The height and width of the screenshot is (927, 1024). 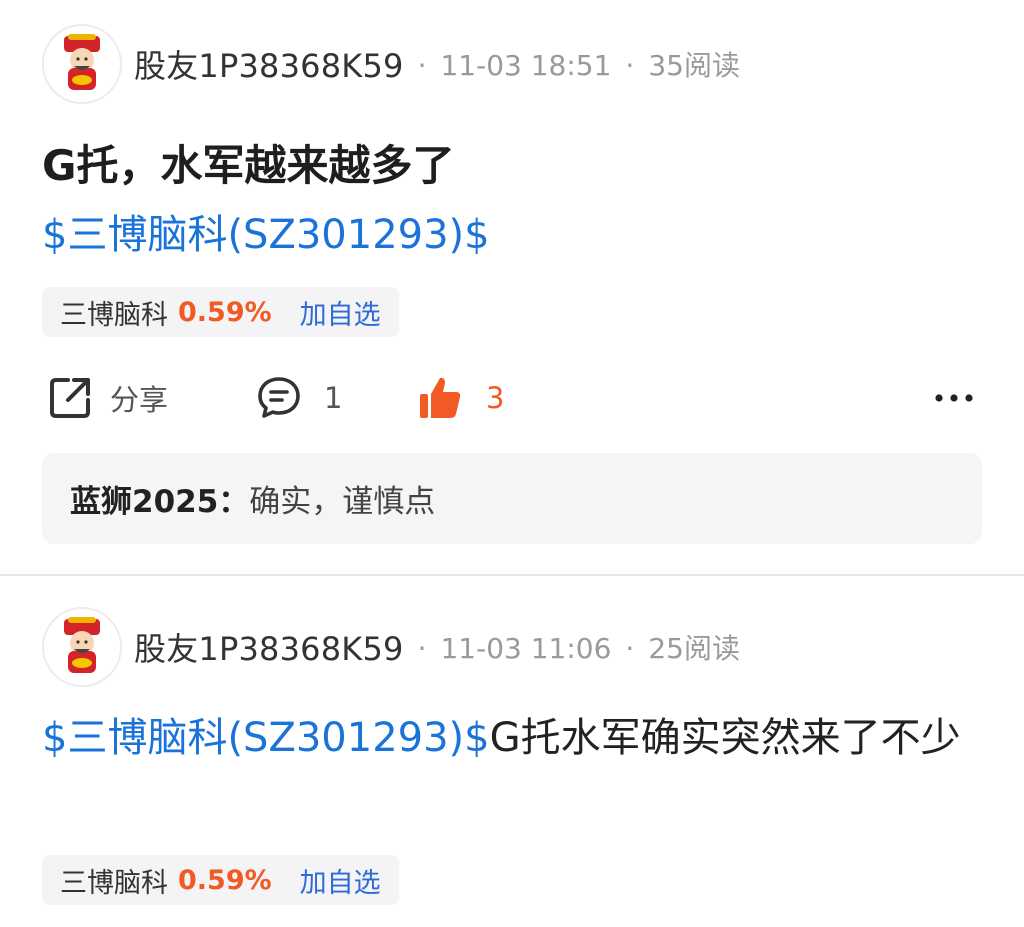 What do you see at coordinates (139, 400) in the screenshot?
I see `share-label: 分享` at bounding box center [139, 400].